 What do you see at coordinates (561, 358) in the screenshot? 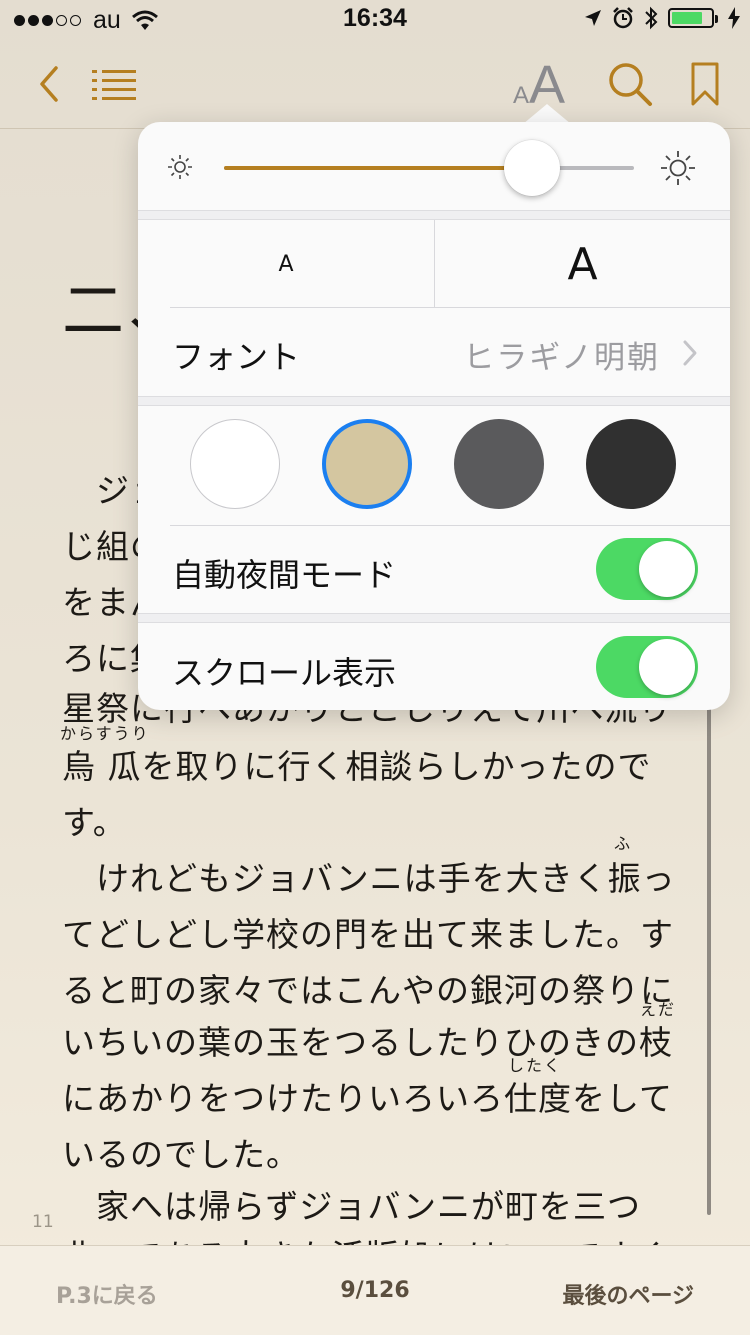
I see `font-value: ヒラギノ明朝` at bounding box center [561, 358].